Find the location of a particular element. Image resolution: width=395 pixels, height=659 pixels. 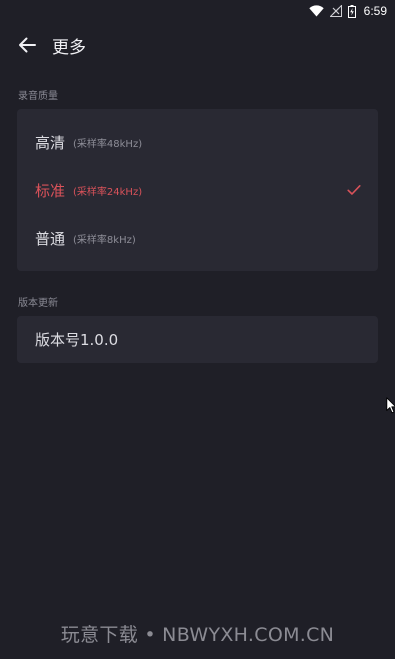

option-name: 普通 is located at coordinates (50, 238).